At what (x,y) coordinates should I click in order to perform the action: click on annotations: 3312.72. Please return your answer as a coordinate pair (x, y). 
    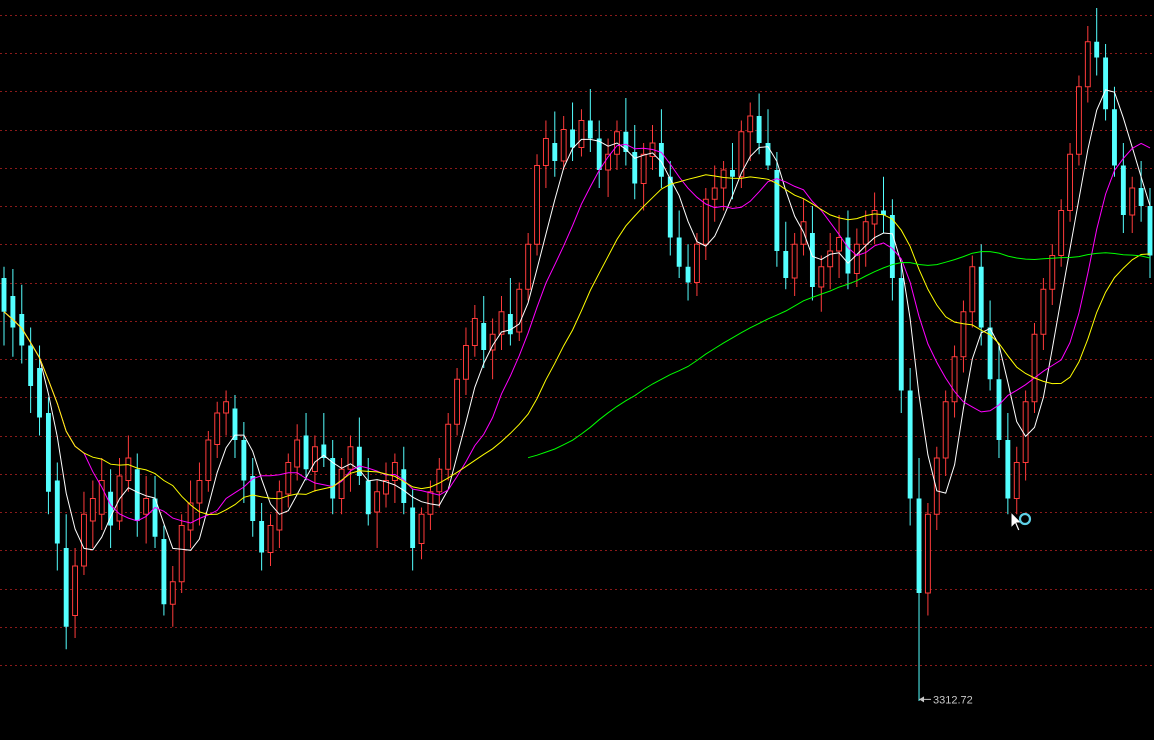
    Looking at the image, I should click on (946, 700).